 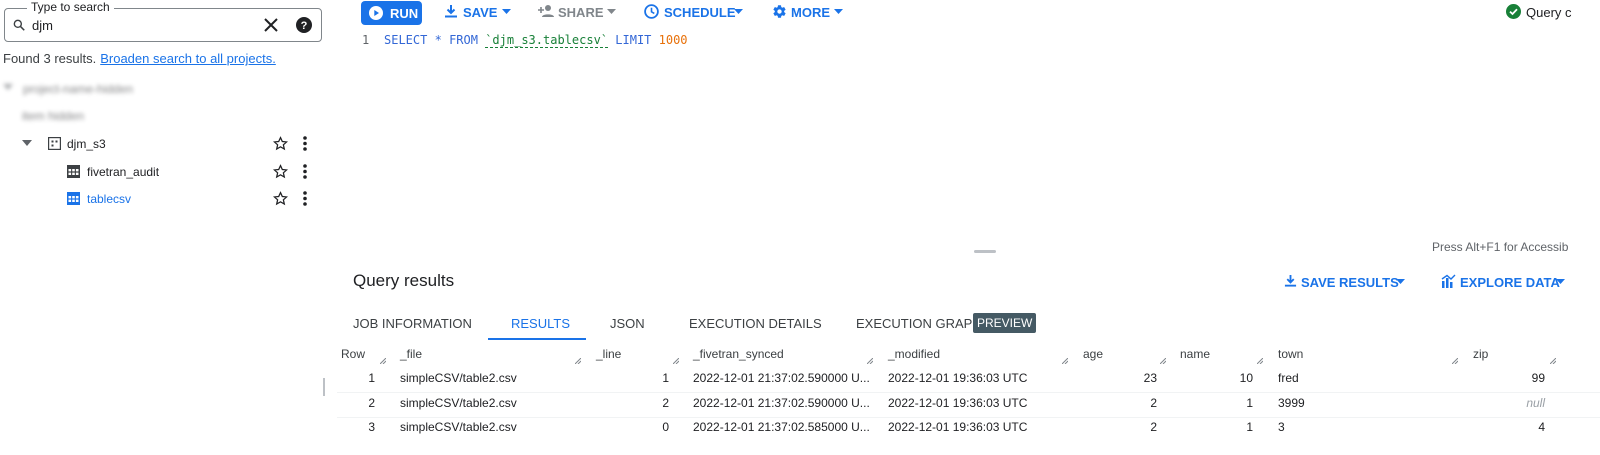 What do you see at coordinates (371, 427) in the screenshot?
I see `cell-row-number: 3` at bounding box center [371, 427].